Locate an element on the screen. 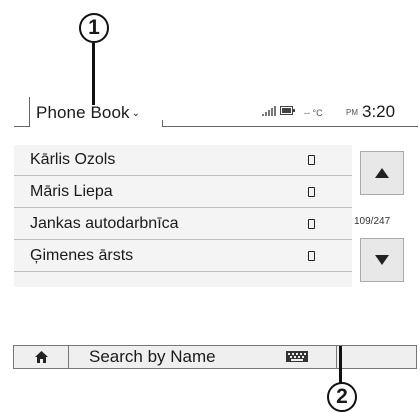 This screenshot has width=420, height=412. callout-1: 1 is located at coordinates (94, 28).